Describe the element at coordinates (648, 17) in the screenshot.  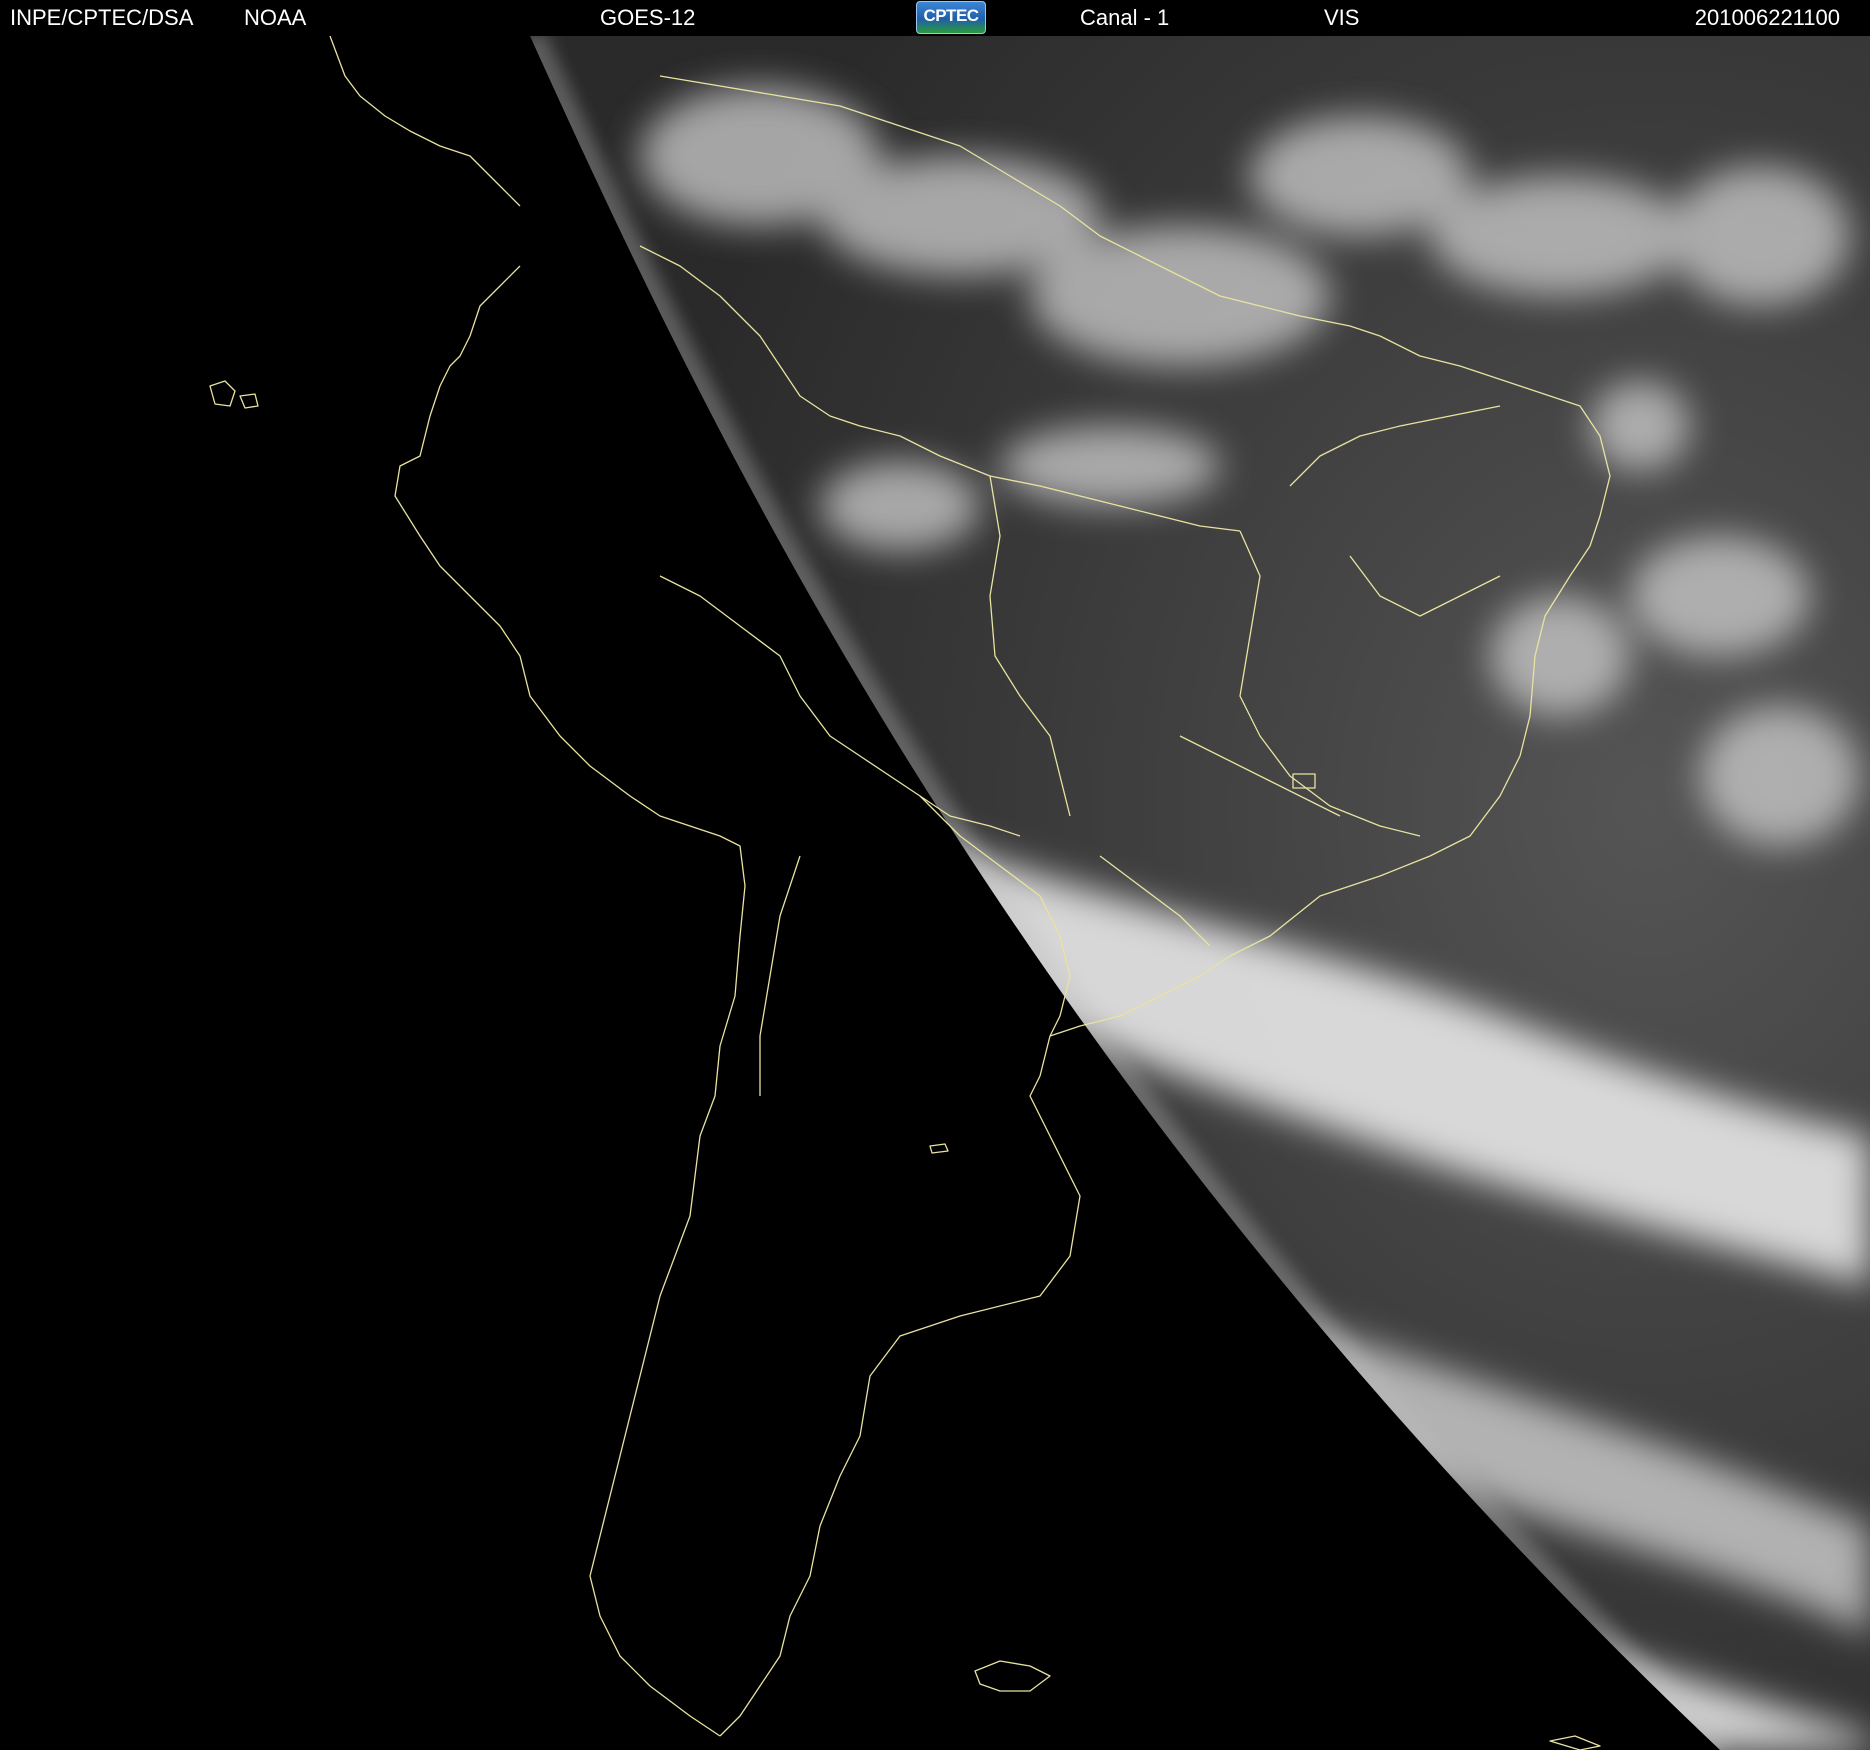
I see `satellite-label: GOES-12` at that location.